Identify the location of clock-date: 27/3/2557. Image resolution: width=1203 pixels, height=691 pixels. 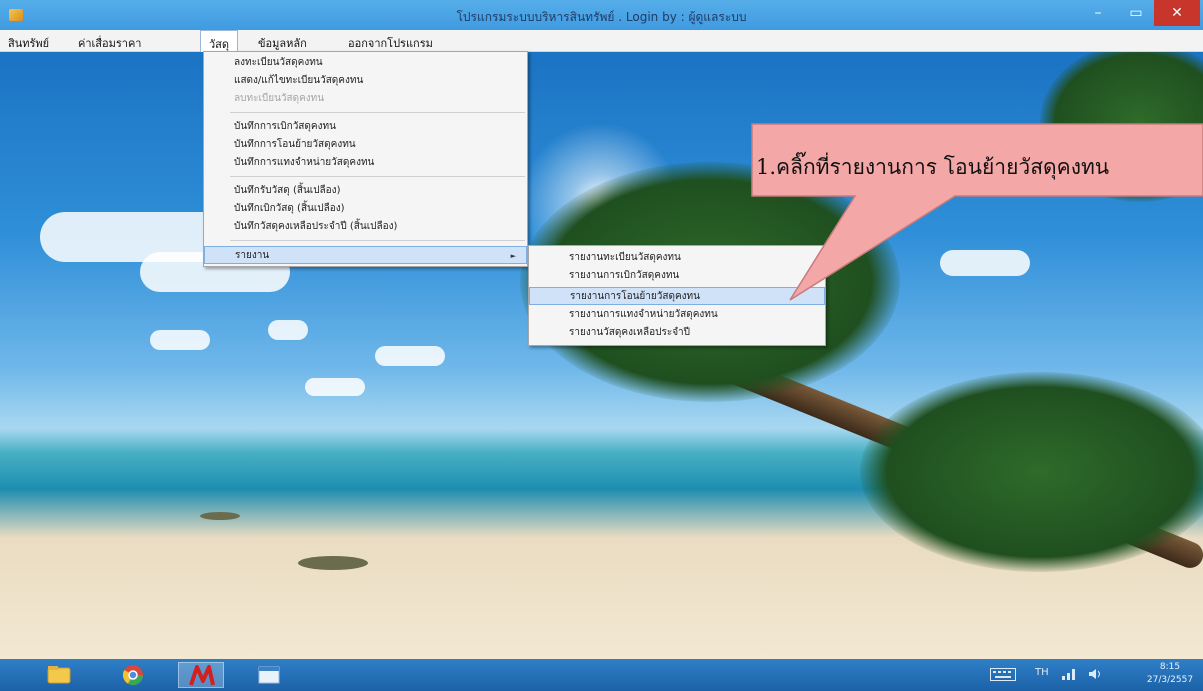
(1170, 680).